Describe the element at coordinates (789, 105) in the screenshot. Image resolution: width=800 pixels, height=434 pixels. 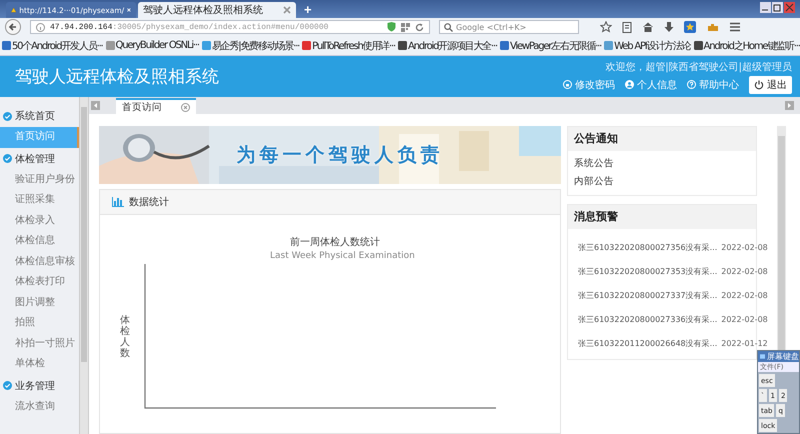
I see `scroll-right-icon` at that location.